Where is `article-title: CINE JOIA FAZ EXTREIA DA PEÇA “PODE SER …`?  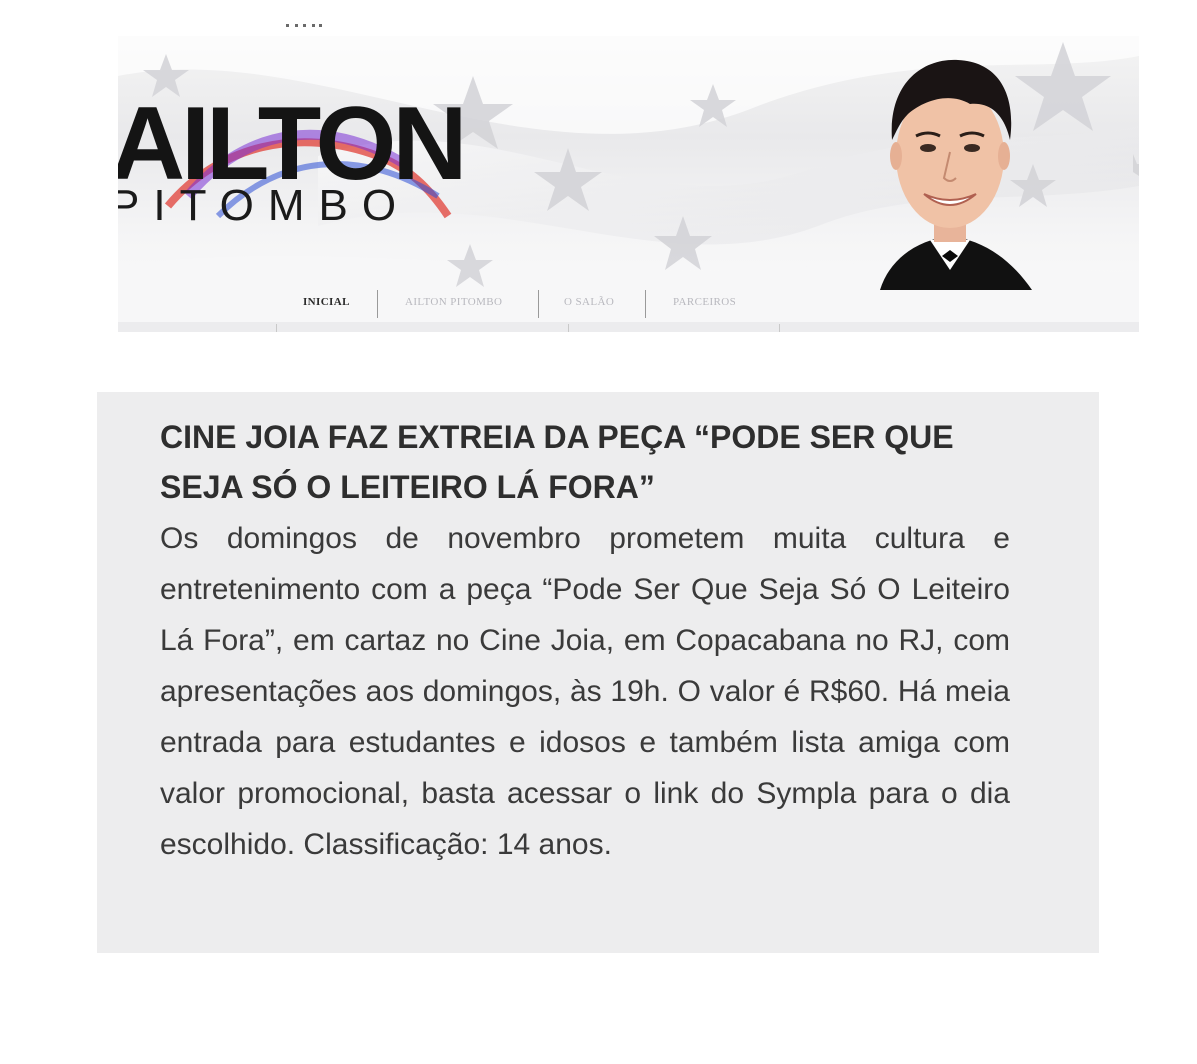 article-title: CINE JOIA FAZ EXTREIA DA PEÇA “PODE SER … is located at coordinates (557, 462).